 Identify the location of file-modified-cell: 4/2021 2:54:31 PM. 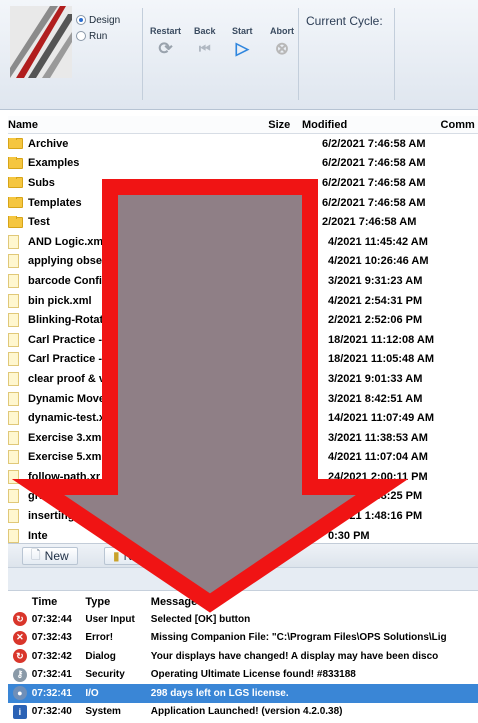
(375, 300).